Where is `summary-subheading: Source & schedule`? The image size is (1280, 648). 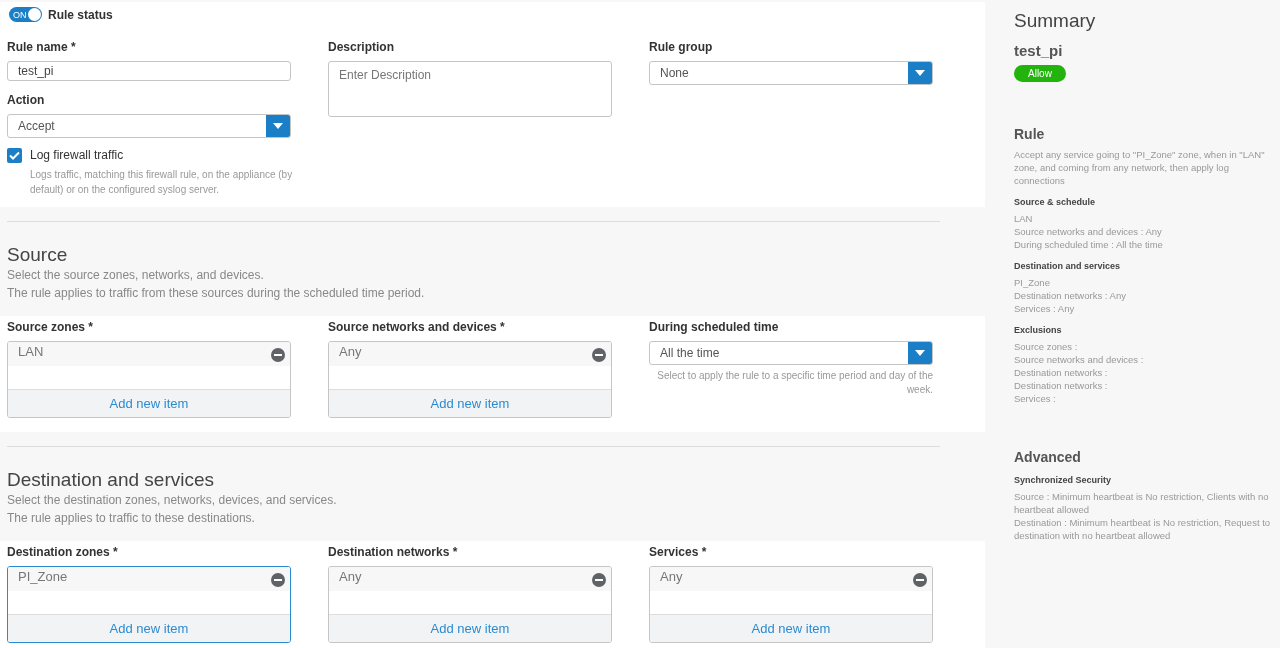 summary-subheading: Source & schedule is located at coordinates (1055, 202).